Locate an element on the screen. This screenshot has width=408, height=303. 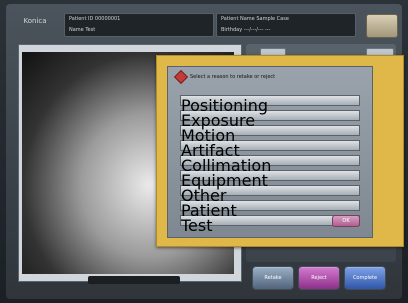
reason-option: Patient is located at coordinates (270, 210).